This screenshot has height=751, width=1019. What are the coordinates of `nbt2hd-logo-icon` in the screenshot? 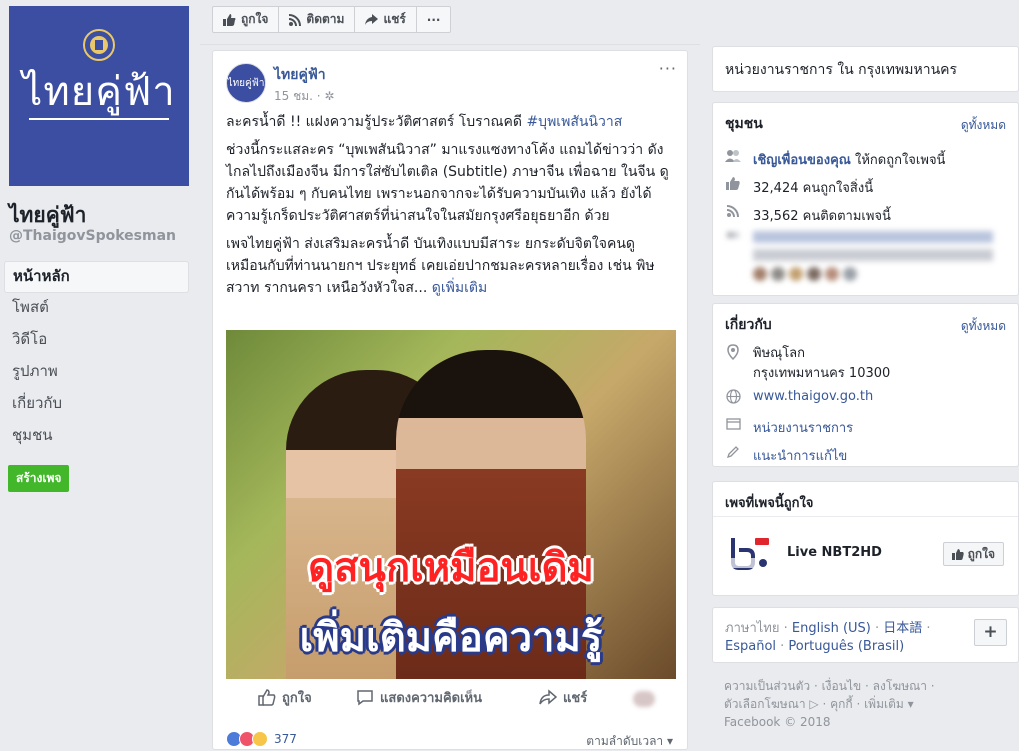 It's located at (751, 554).